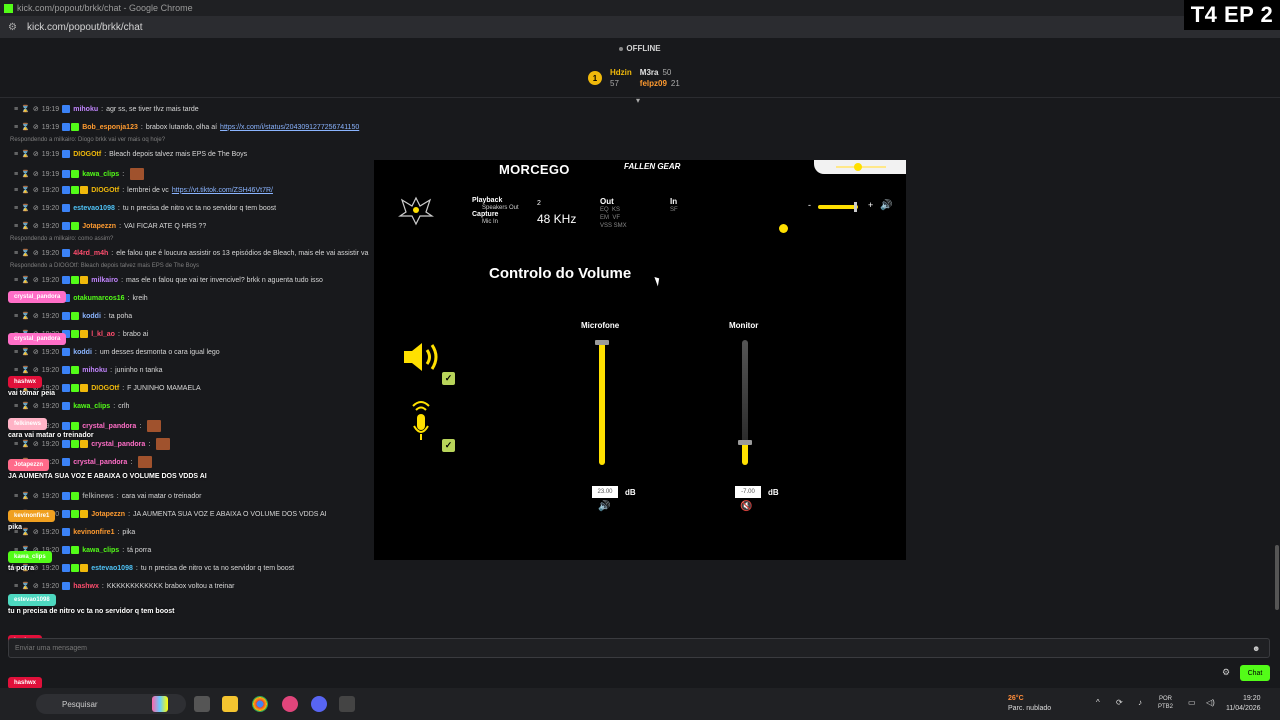 Image resolution: width=1280 pixels, height=720 pixels. What do you see at coordinates (1119, 702) in the screenshot?
I see `network-icon: ⟳` at bounding box center [1119, 702].